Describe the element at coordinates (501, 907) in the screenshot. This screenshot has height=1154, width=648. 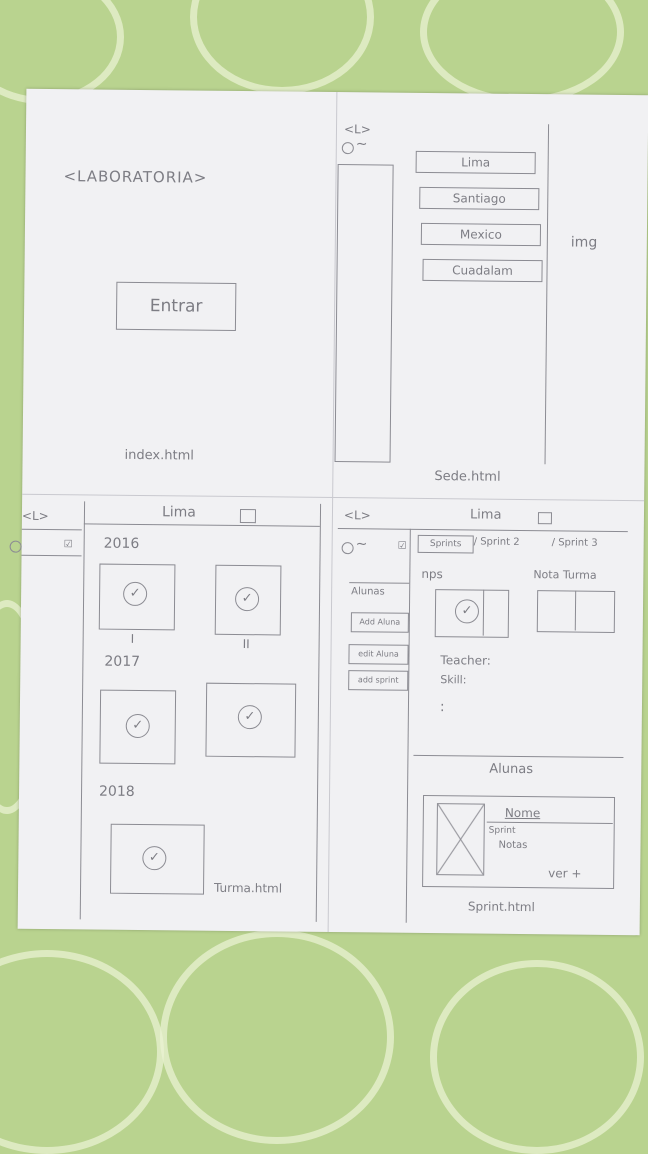
I see `sprint-filename: Sprint.html` at that location.